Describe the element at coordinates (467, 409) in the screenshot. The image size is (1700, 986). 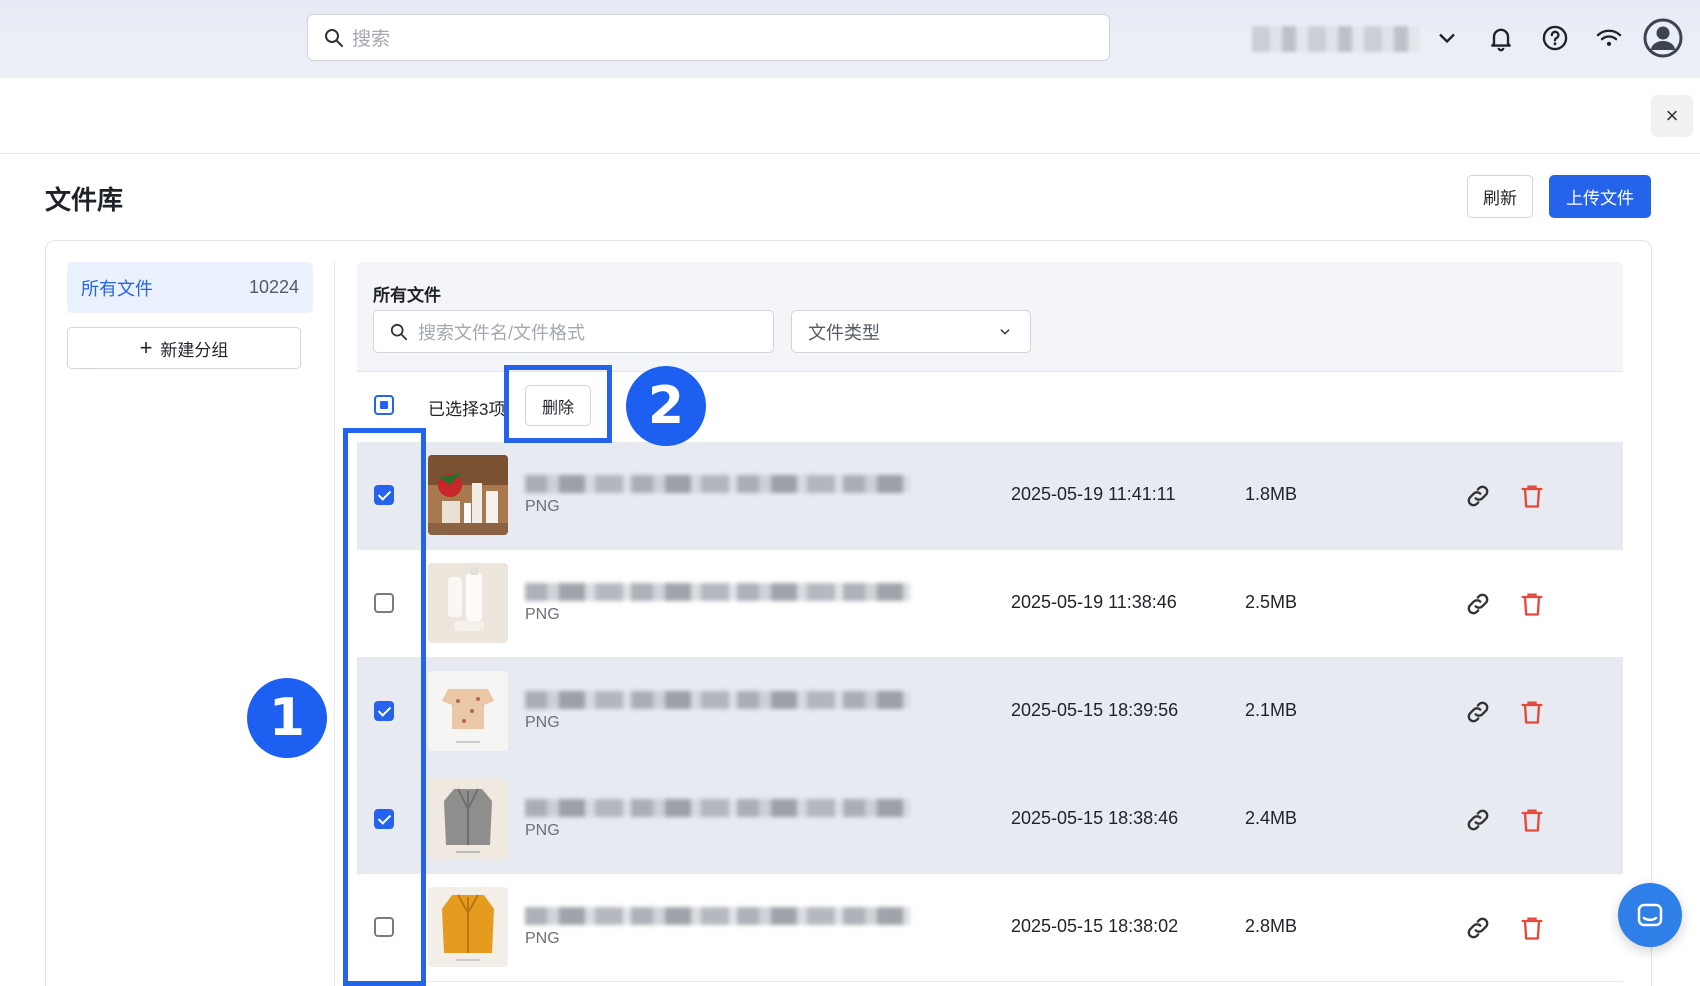
I see `selected-count-text: 已选择3项` at that location.